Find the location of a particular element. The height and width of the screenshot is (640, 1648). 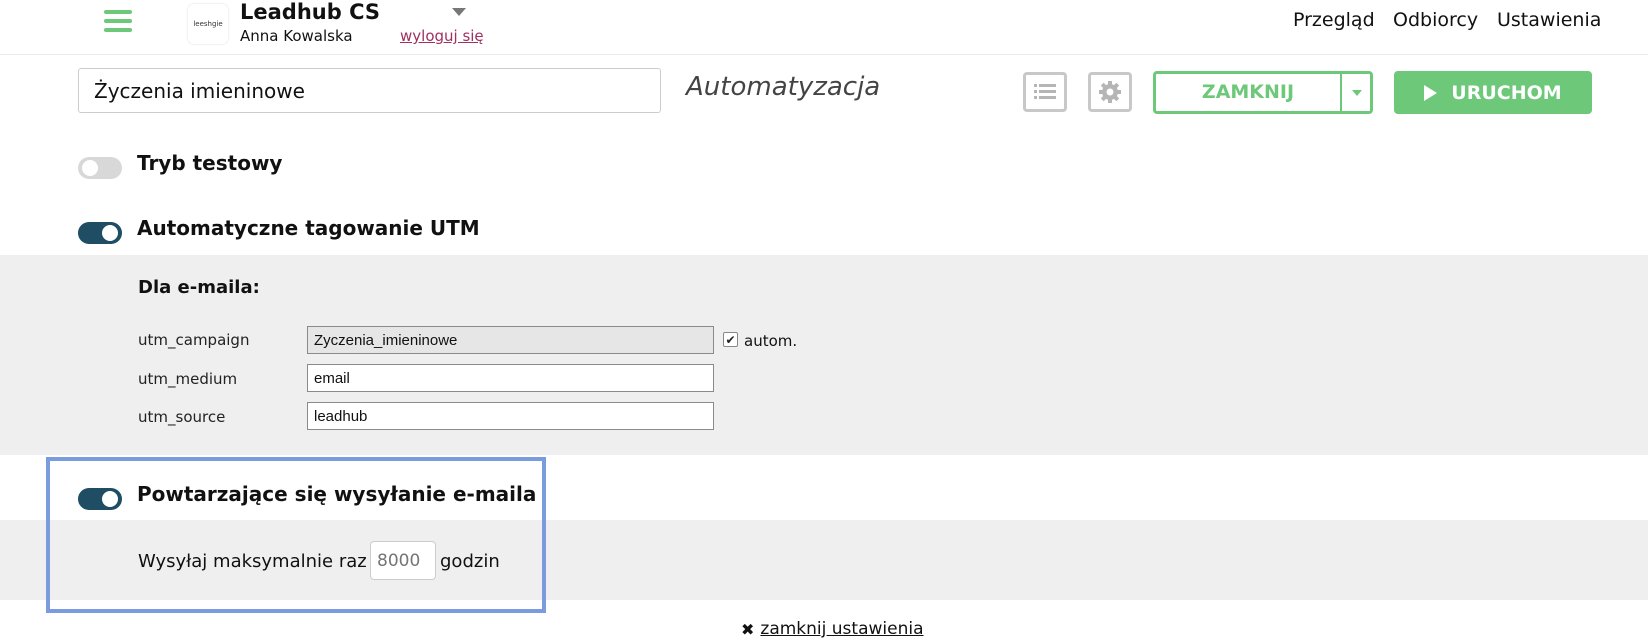

account-name: Leadhub CS is located at coordinates (310, 12).